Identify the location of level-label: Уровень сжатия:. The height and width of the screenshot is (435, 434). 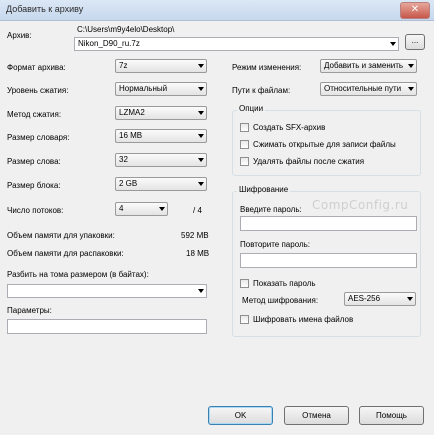
(38, 90).